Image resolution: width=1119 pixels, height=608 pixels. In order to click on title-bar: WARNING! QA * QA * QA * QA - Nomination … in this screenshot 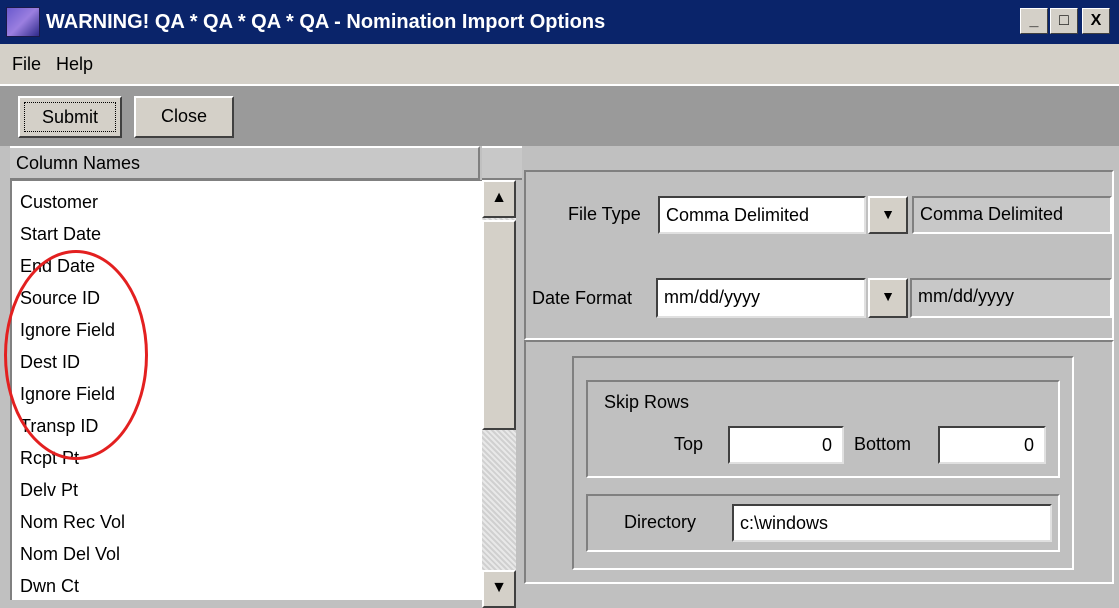, I will do `click(559, 22)`.